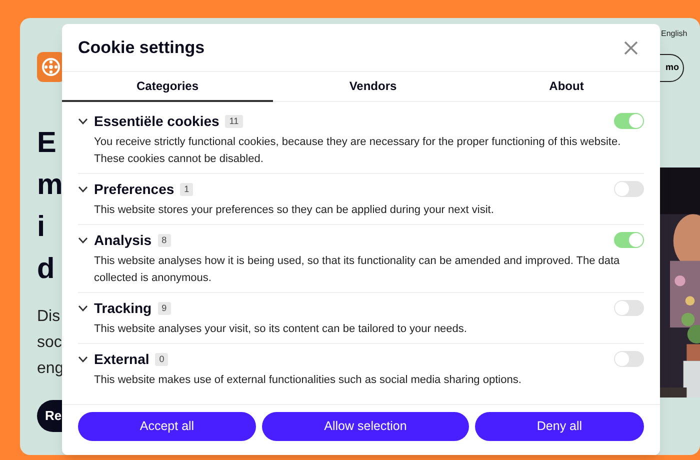  Describe the element at coordinates (294, 210) in the screenshot. I see `category-description: This website stores your preferences so they can be applied during your next visit.` at that location.